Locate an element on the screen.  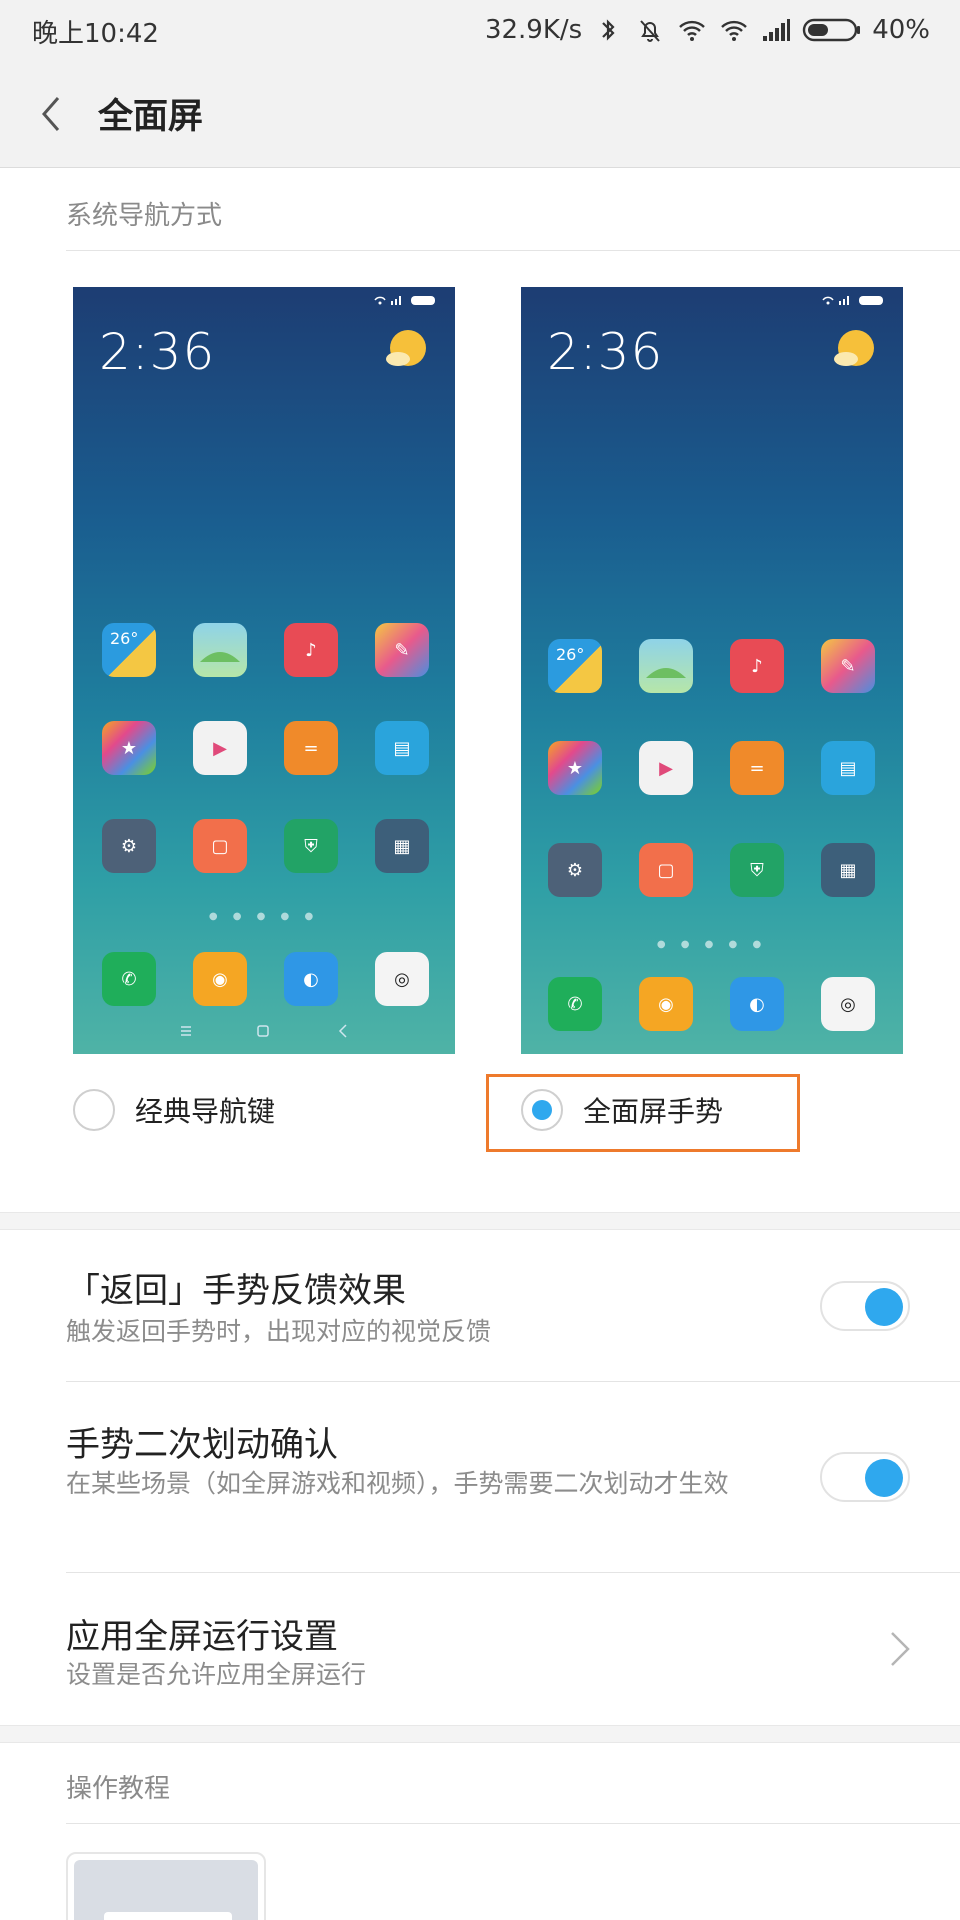
section-label-tutorial: 操作教程 is located at coordinates (118, 1789).